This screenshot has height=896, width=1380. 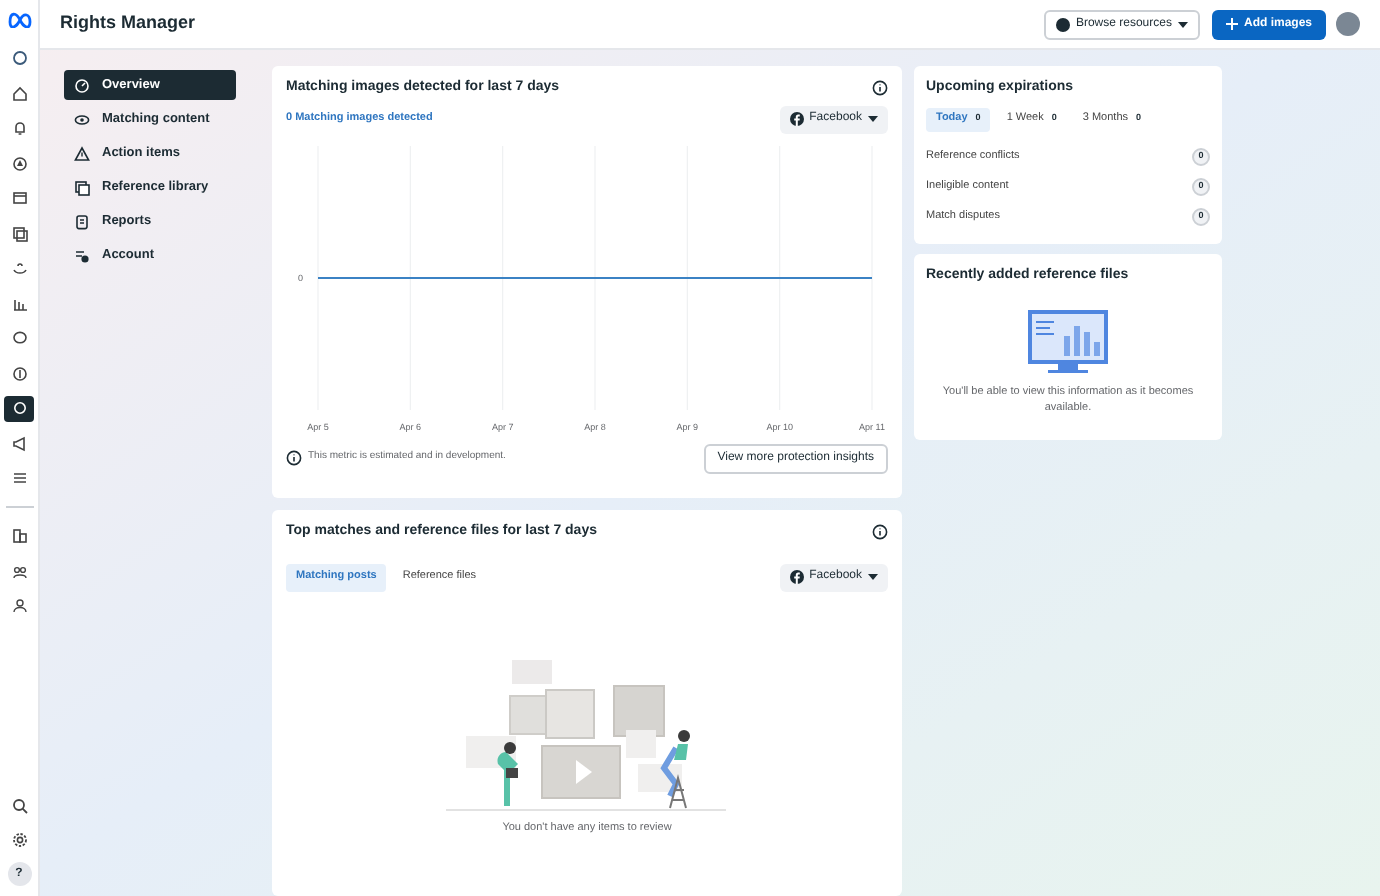 I want to click on logo-icon, so click(x=19, y=19).